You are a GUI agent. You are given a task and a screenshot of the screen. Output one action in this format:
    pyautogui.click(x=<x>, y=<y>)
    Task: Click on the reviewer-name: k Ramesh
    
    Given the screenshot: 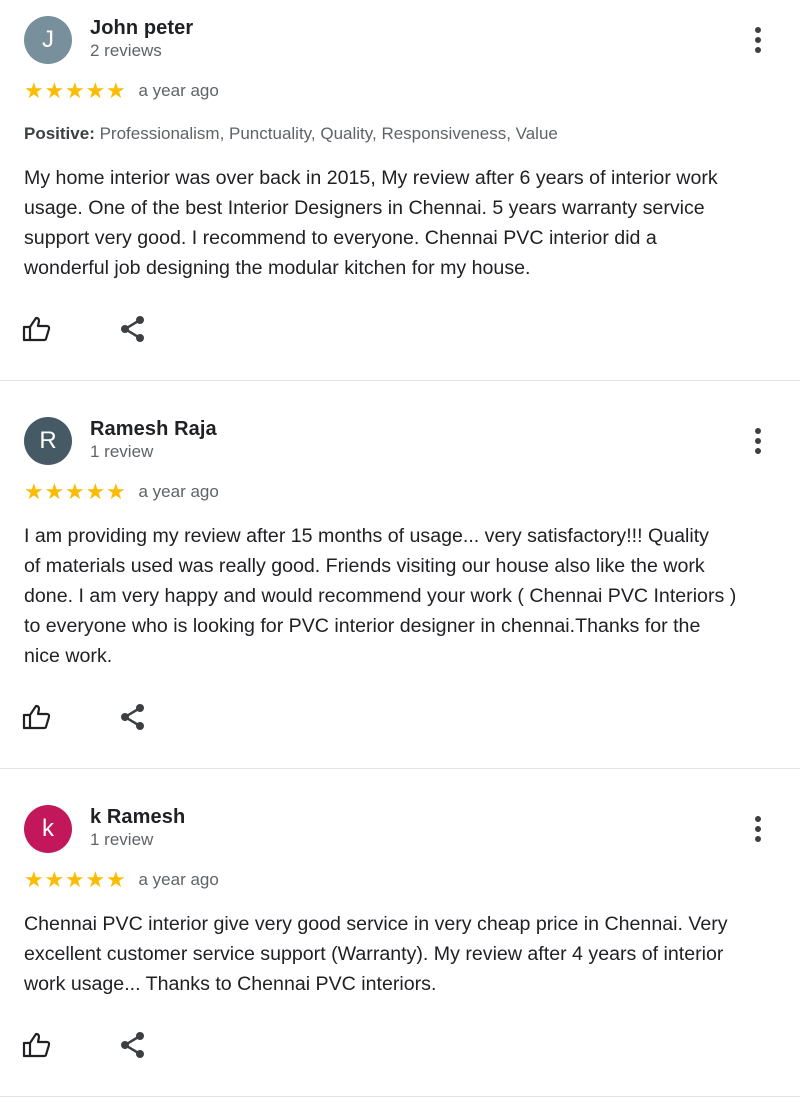 What is the action you would take?
    pyautogui.click(x=137, y=817)
    